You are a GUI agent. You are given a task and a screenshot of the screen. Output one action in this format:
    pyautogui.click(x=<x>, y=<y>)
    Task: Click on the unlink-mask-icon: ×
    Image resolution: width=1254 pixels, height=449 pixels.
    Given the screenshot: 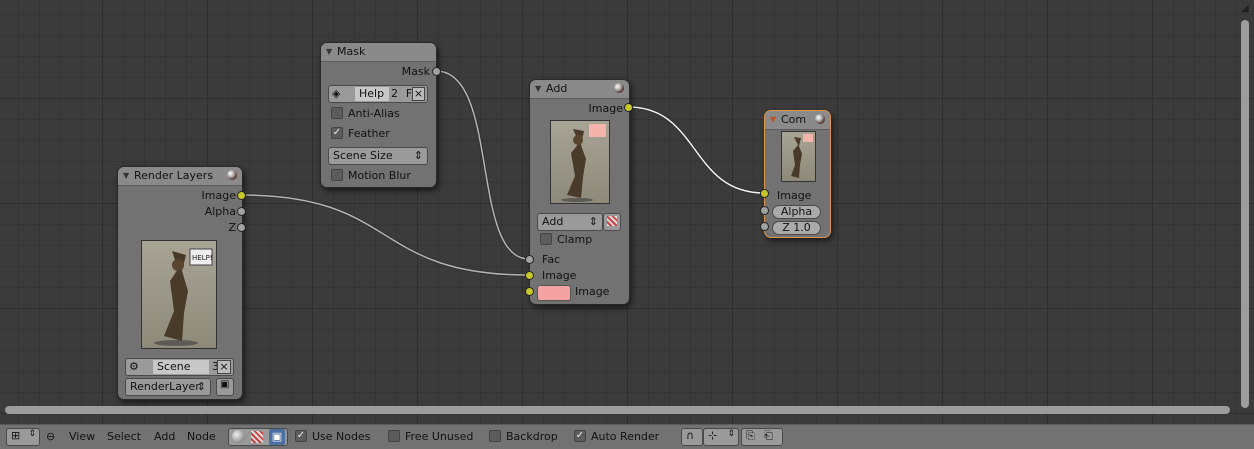 What is the action you would take?
    pyautogui.click(x=418, y=94)
    